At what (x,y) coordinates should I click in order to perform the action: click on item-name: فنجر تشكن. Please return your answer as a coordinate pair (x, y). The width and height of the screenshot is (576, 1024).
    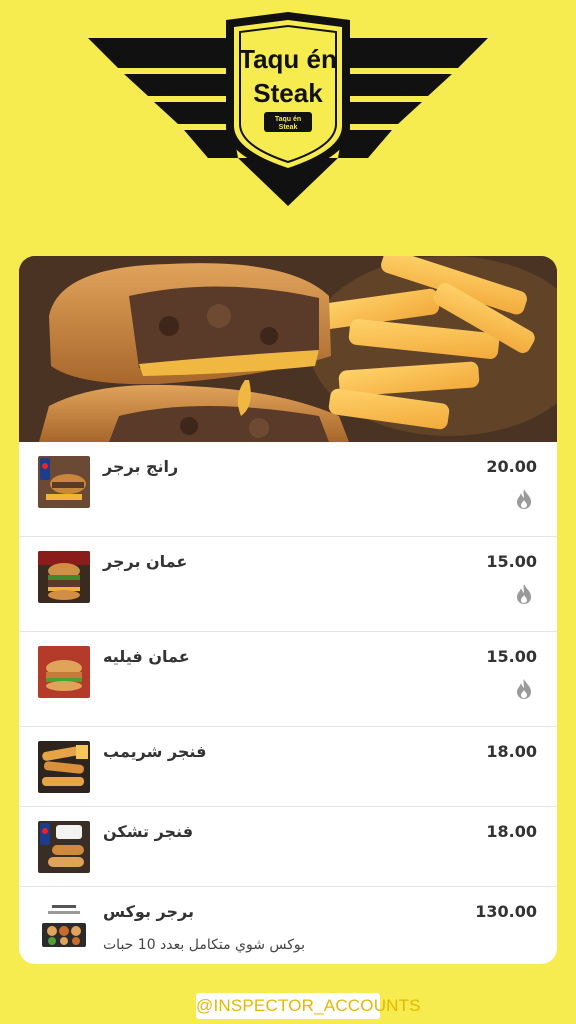
    Looking at the image, I should click on (148, 831).